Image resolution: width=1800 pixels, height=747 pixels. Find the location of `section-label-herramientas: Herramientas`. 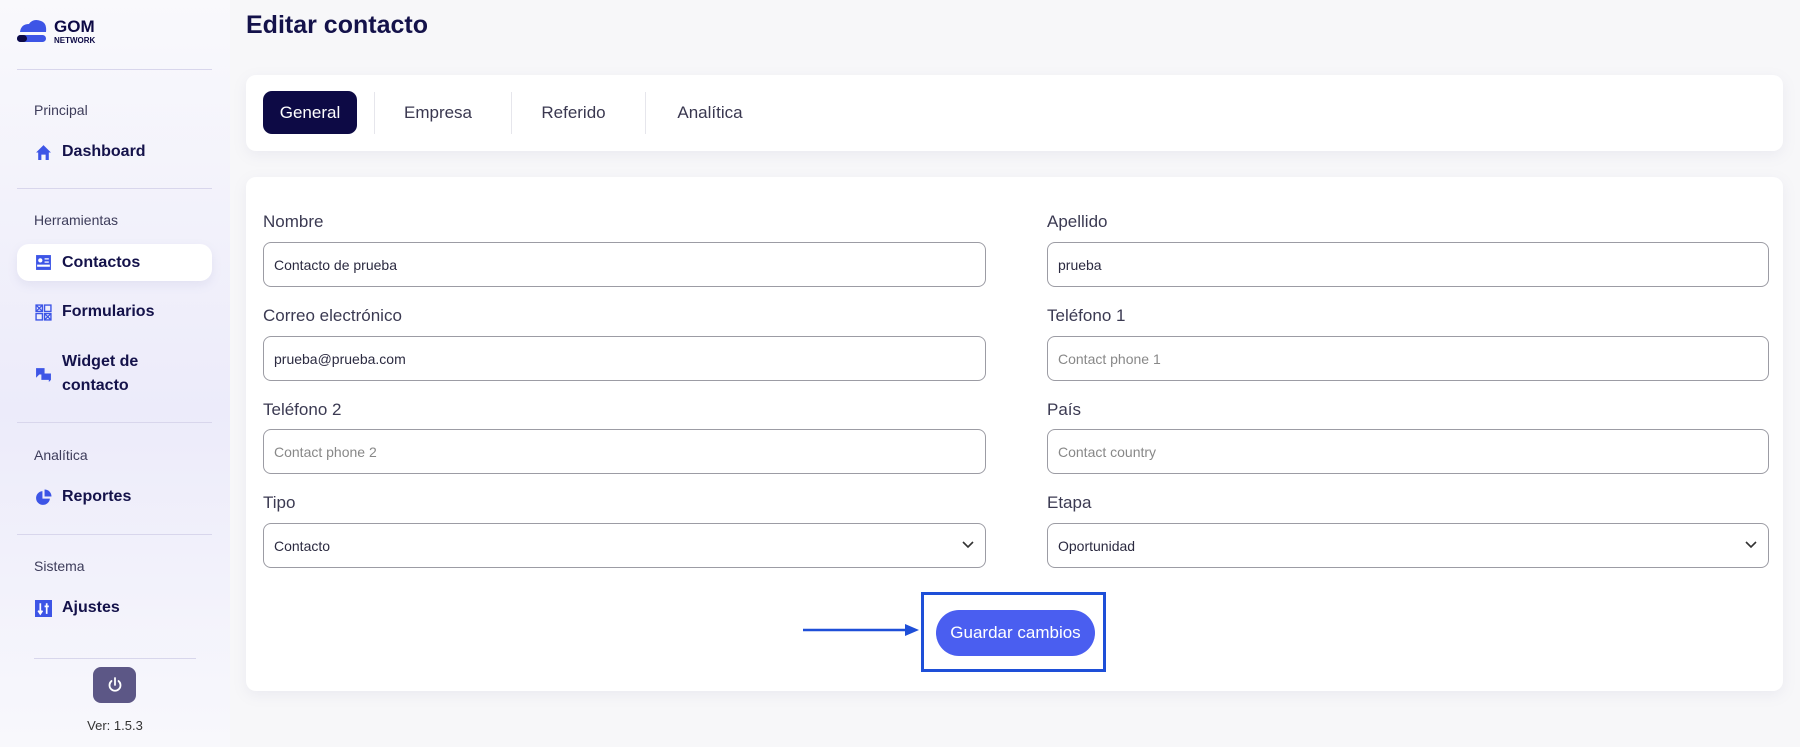

section-label-herramientas: Herramientas is located at coordinates (76, 220).